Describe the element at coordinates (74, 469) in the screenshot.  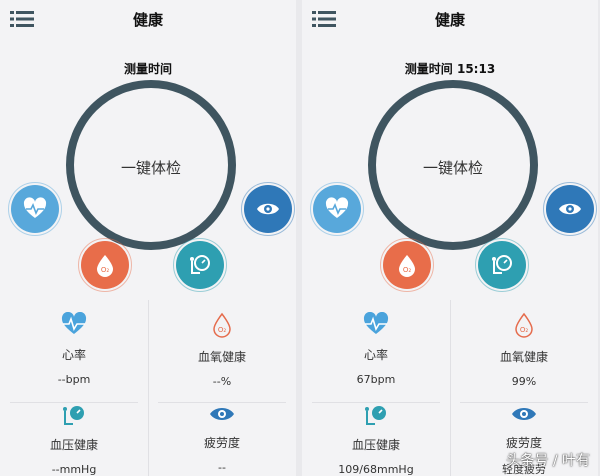
I see `stat-value: --mmHg` at that location.